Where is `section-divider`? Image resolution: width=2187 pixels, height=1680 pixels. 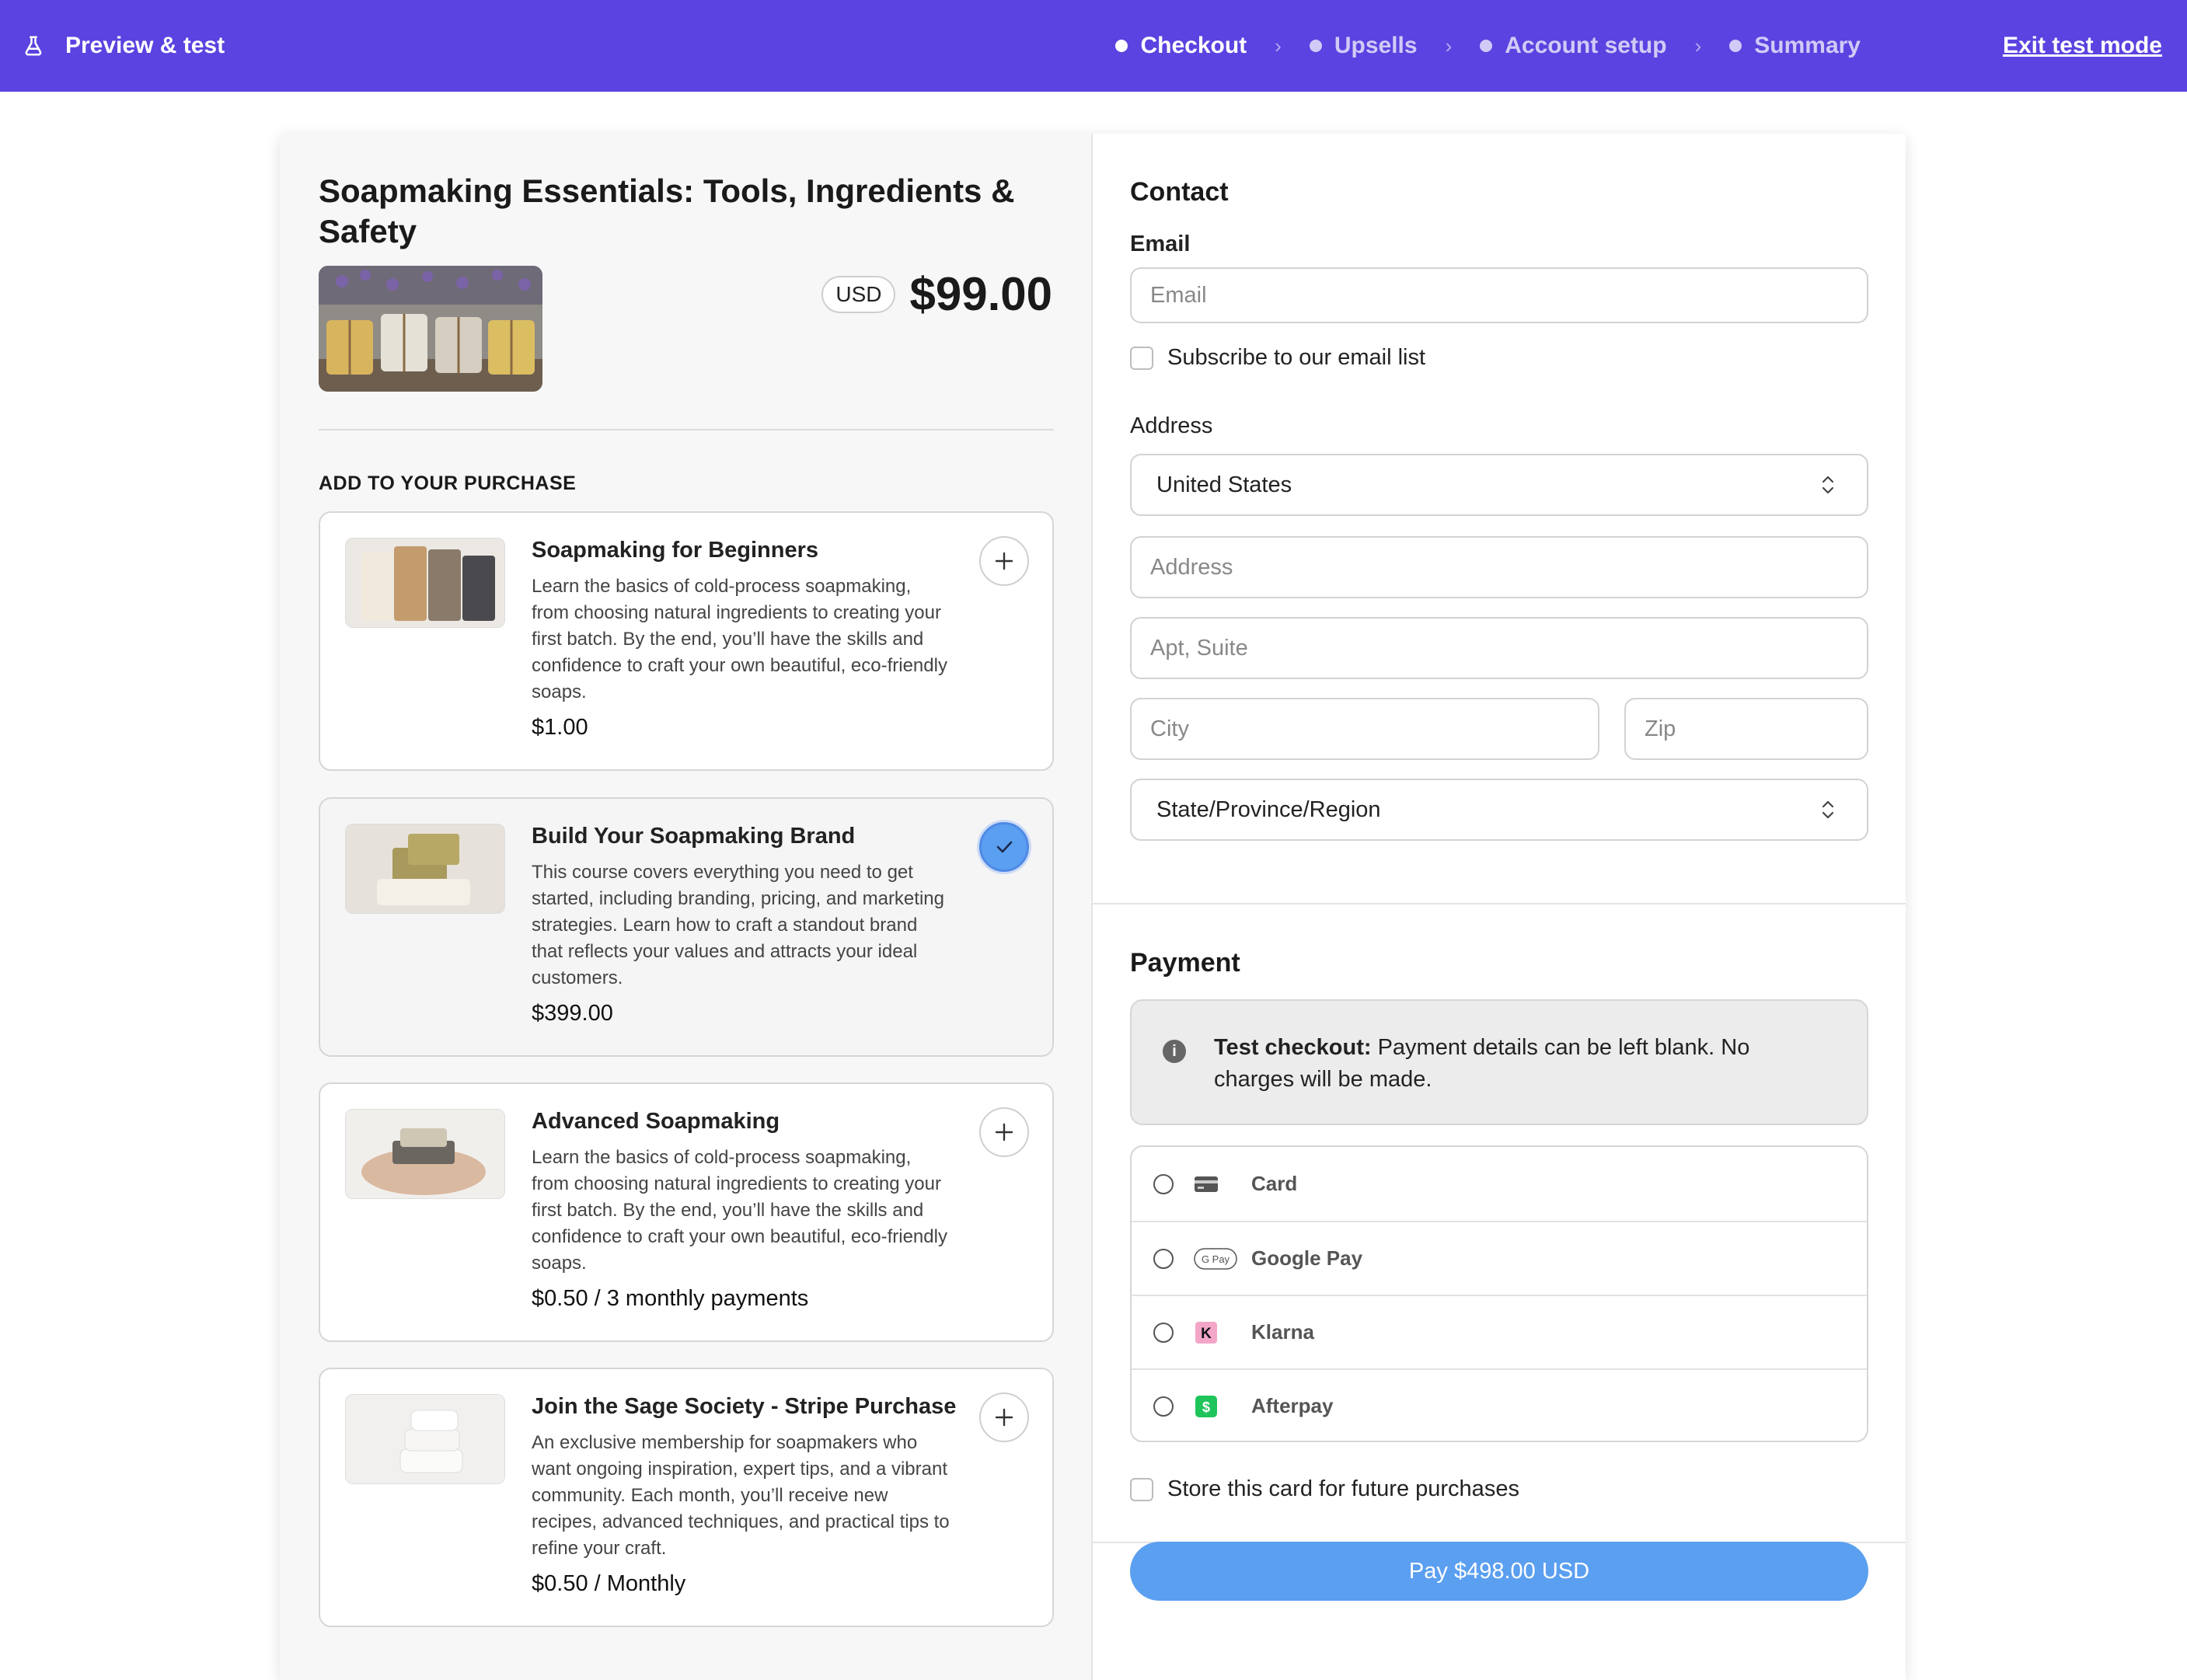 section-divider is located at coordinates (1499, 903).